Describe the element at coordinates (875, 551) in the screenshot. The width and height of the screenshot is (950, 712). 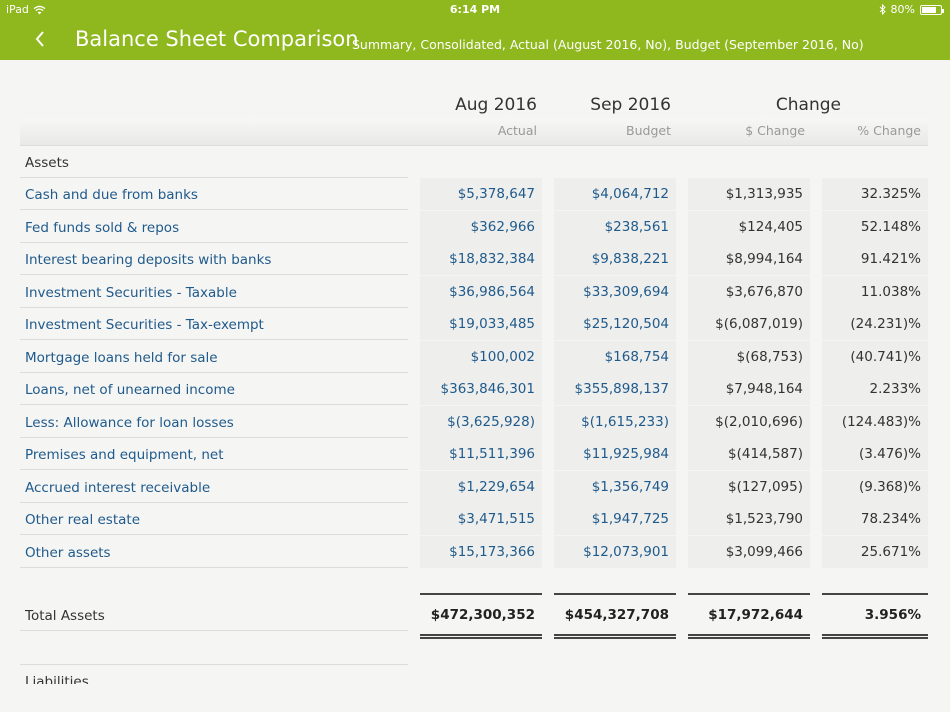
I see `percent-change-value: 25.671%` at that location.